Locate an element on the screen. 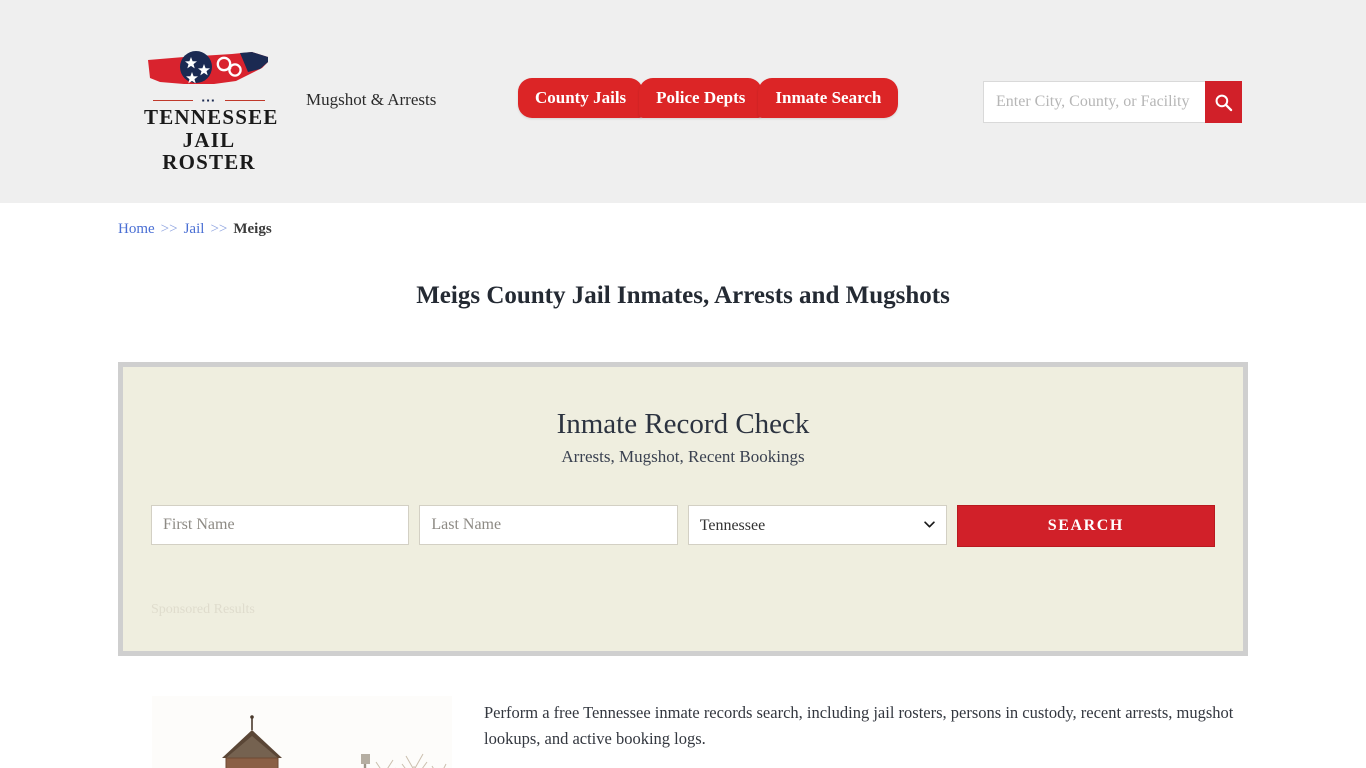 The image size is (1366, 768). logo-dots: ▪▪▪ is located at coordinates (209, 100).